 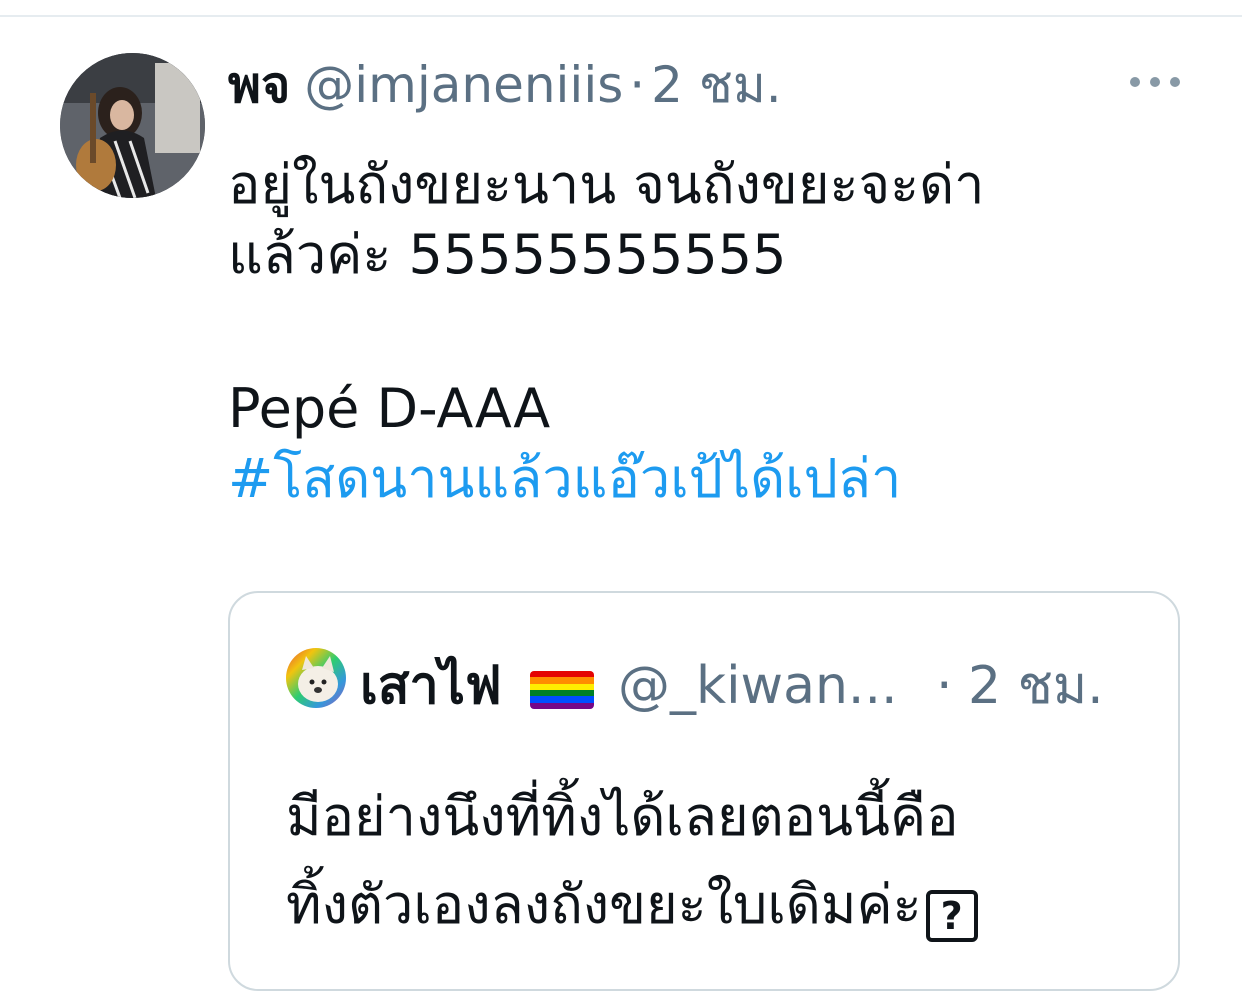 What do you see at coordinates (431, 686) in the screenshot?
I see `quoted-author-display-name: เสาไฟ` at bounding box center [431, 686].